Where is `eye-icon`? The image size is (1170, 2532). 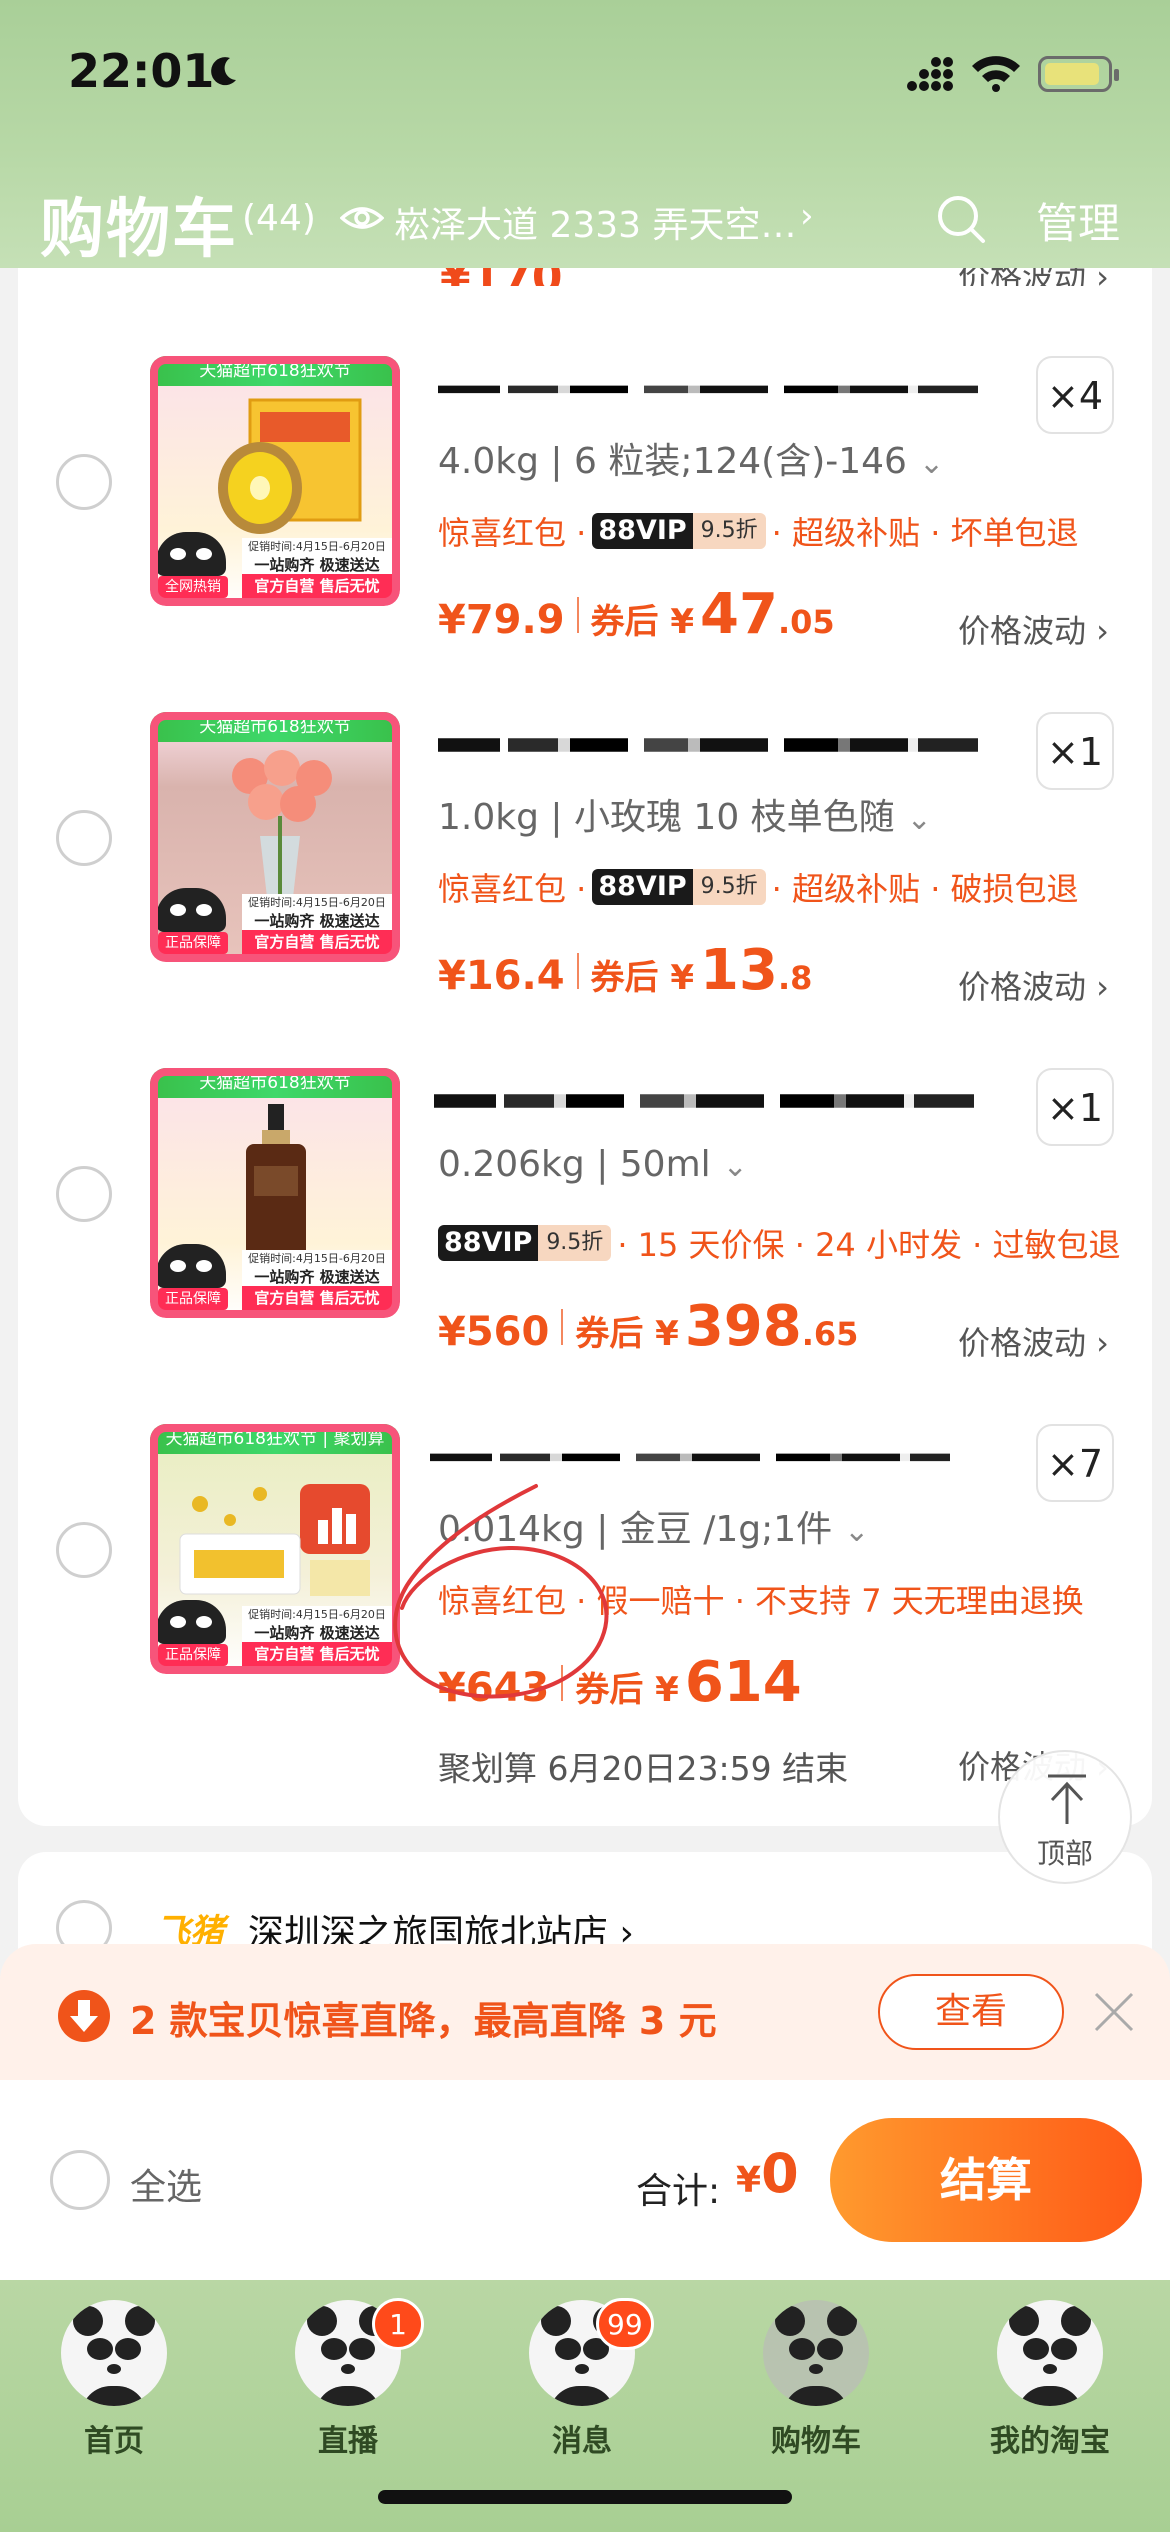 eye-icon is located at coordinates (362, 218).